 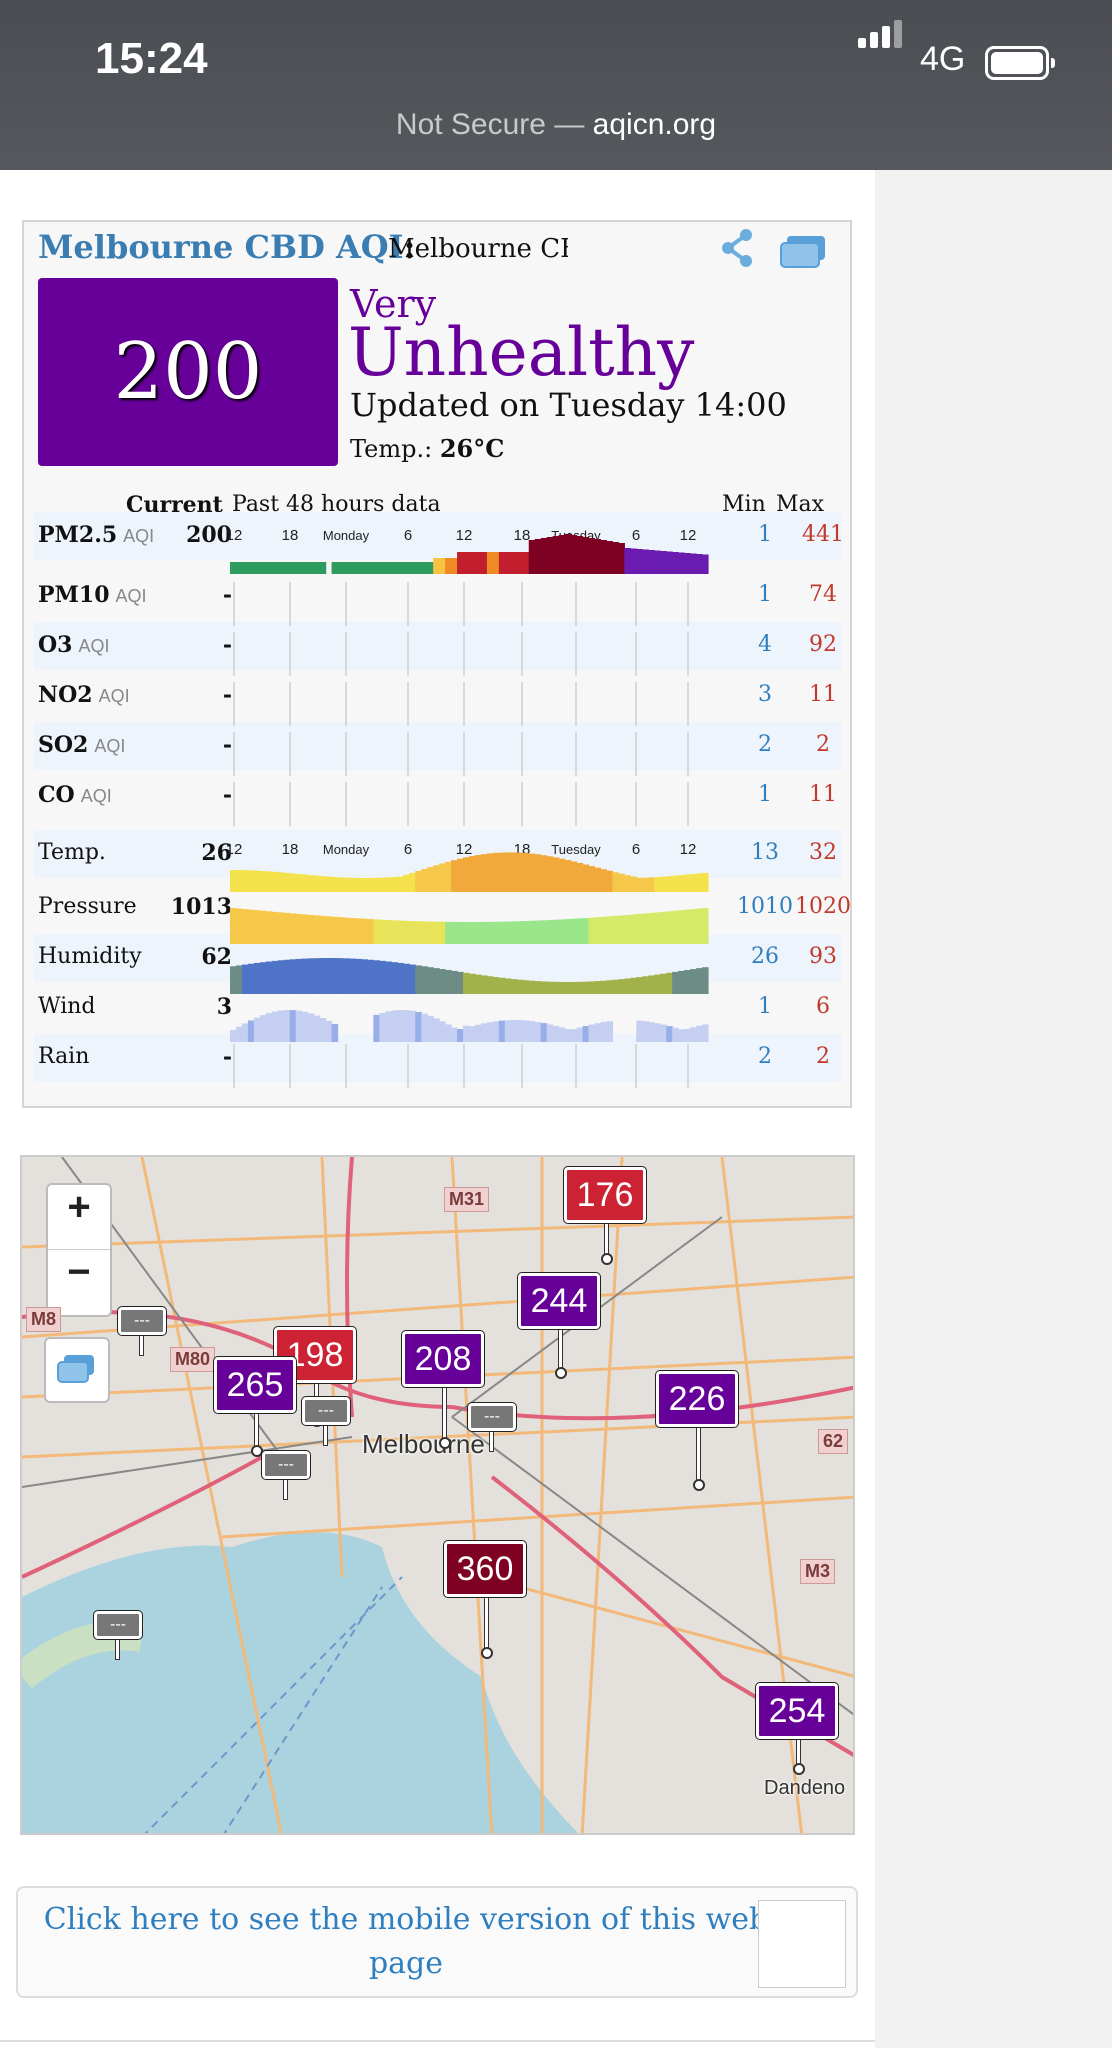 I want to click on zoom-control: + −, so click(x=79, y=1250).